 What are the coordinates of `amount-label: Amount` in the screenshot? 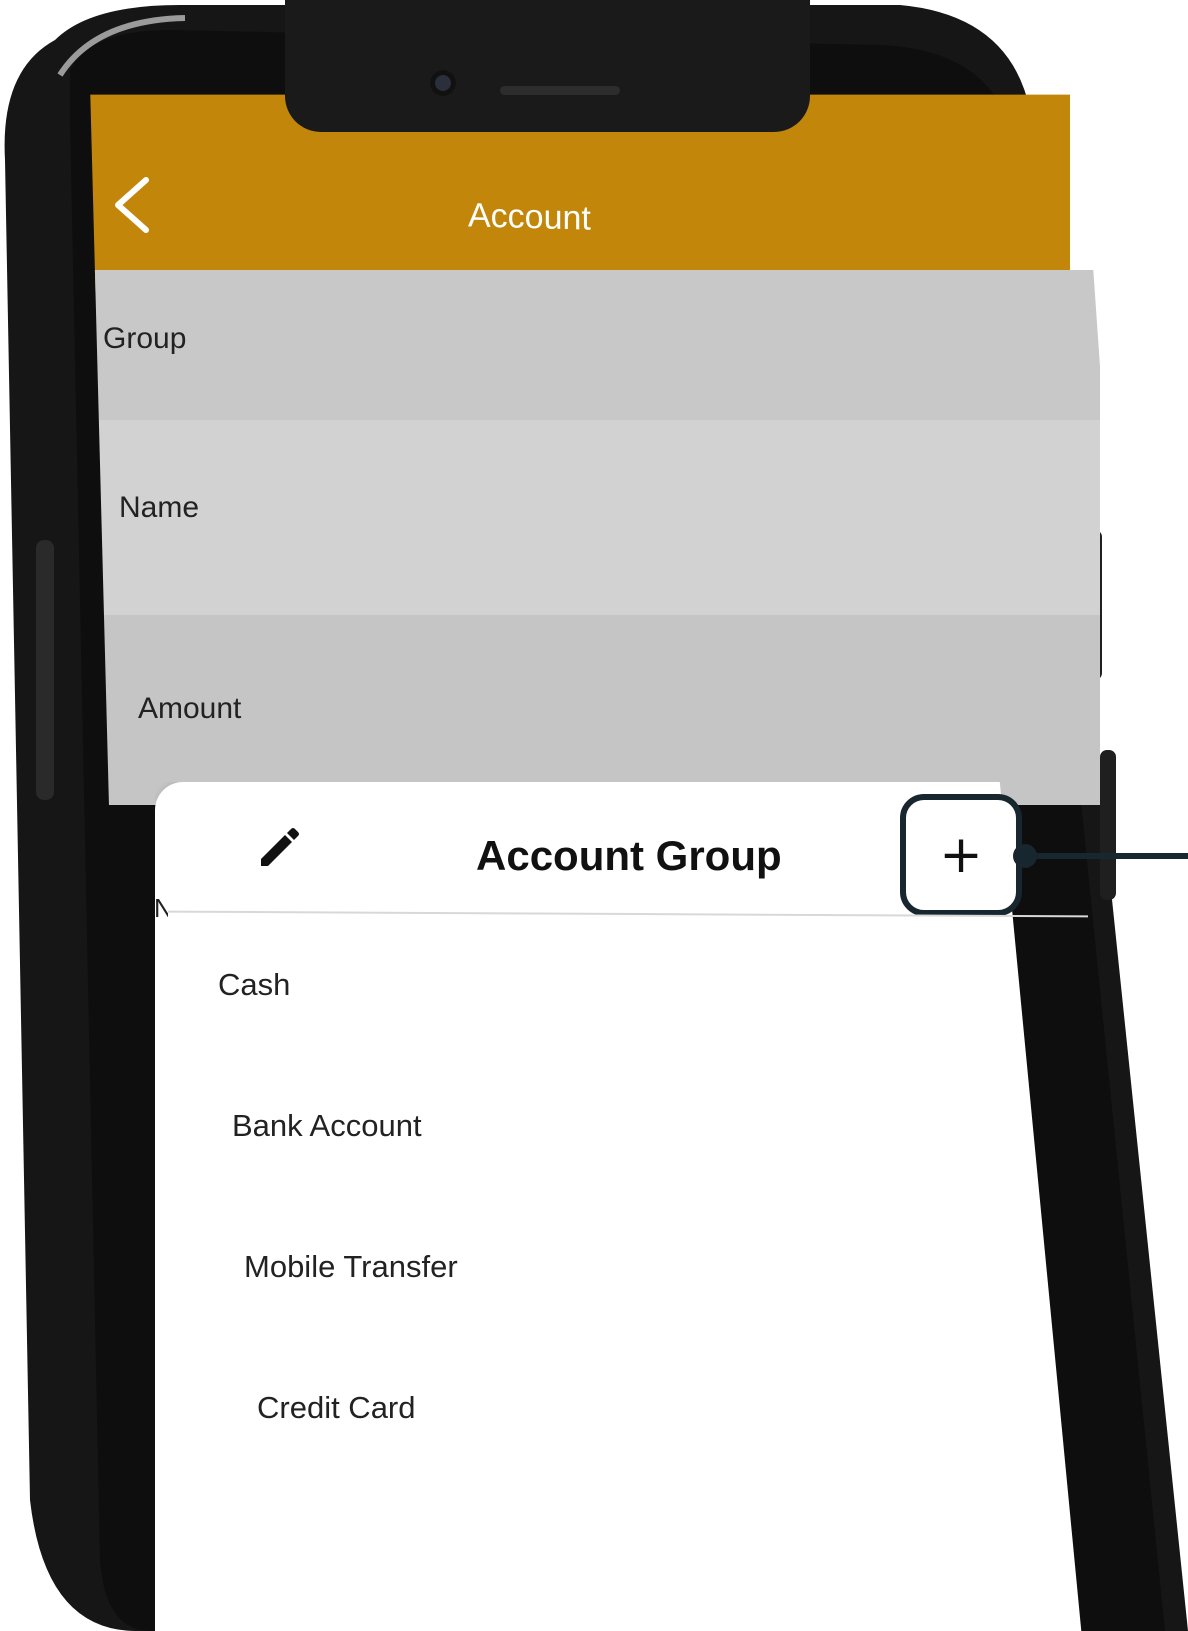 It's located at (190, 708).